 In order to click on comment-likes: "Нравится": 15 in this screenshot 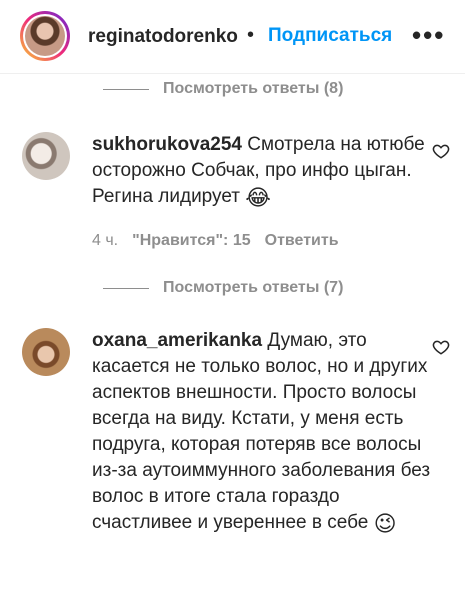, I will do `click(191, 241)`.